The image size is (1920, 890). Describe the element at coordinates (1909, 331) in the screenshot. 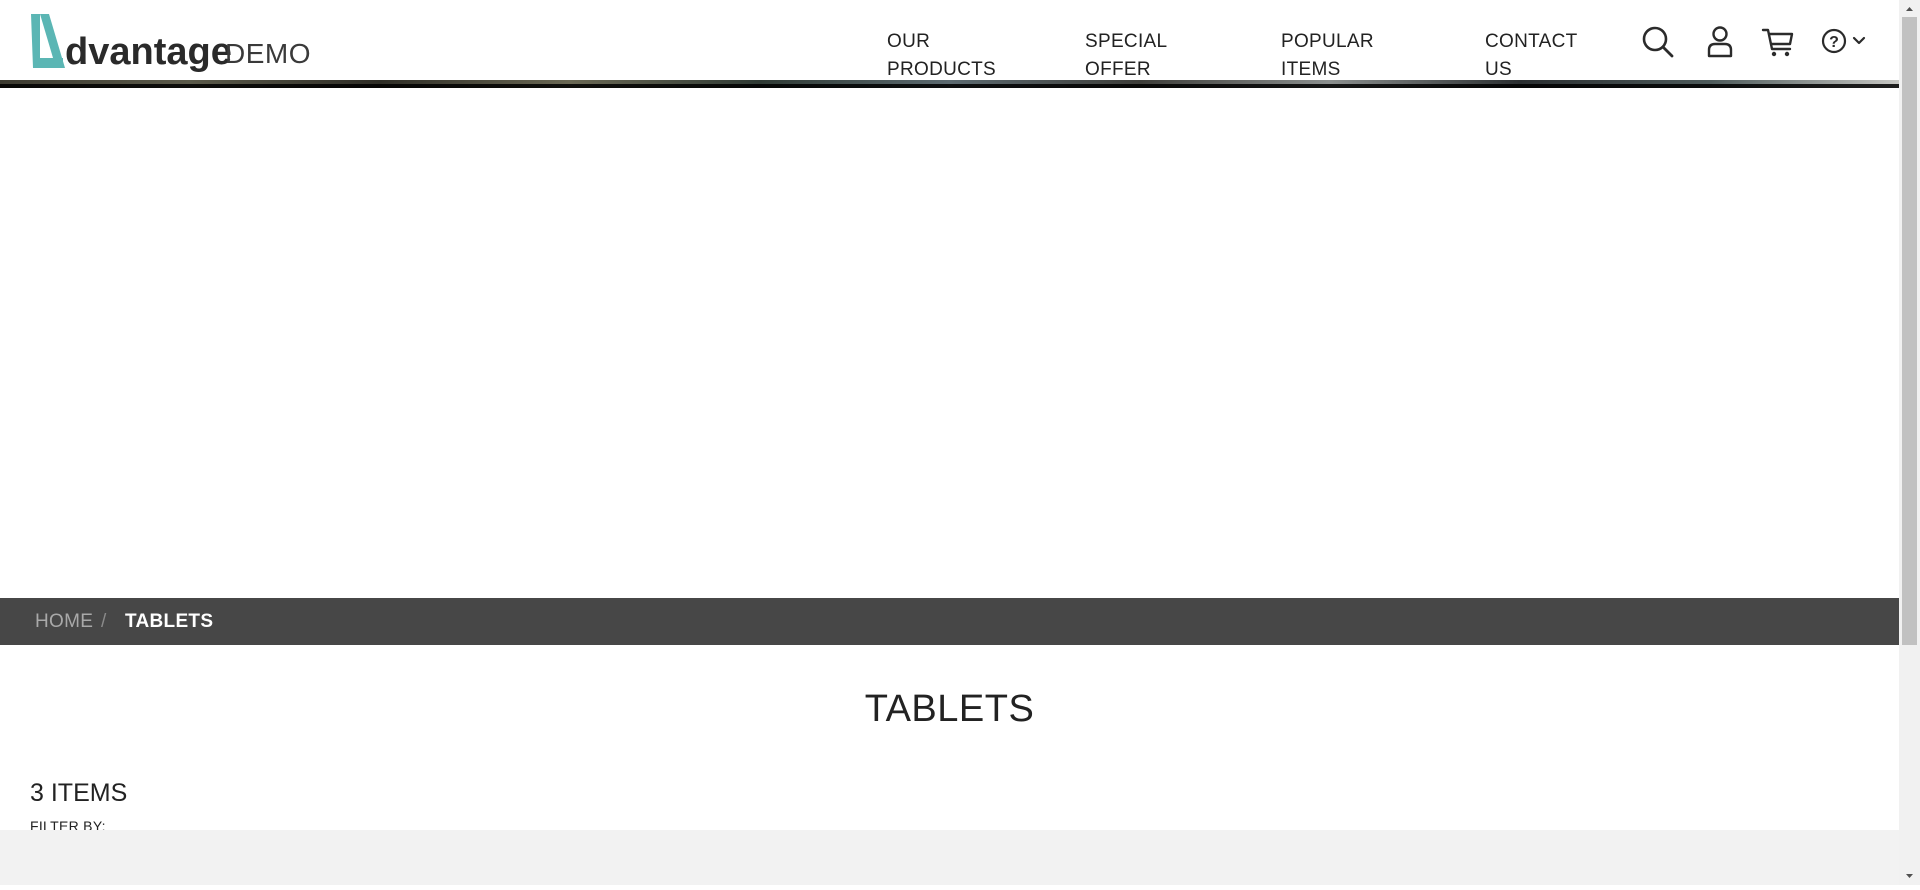

I see `scrollbar-thumb` at that location.